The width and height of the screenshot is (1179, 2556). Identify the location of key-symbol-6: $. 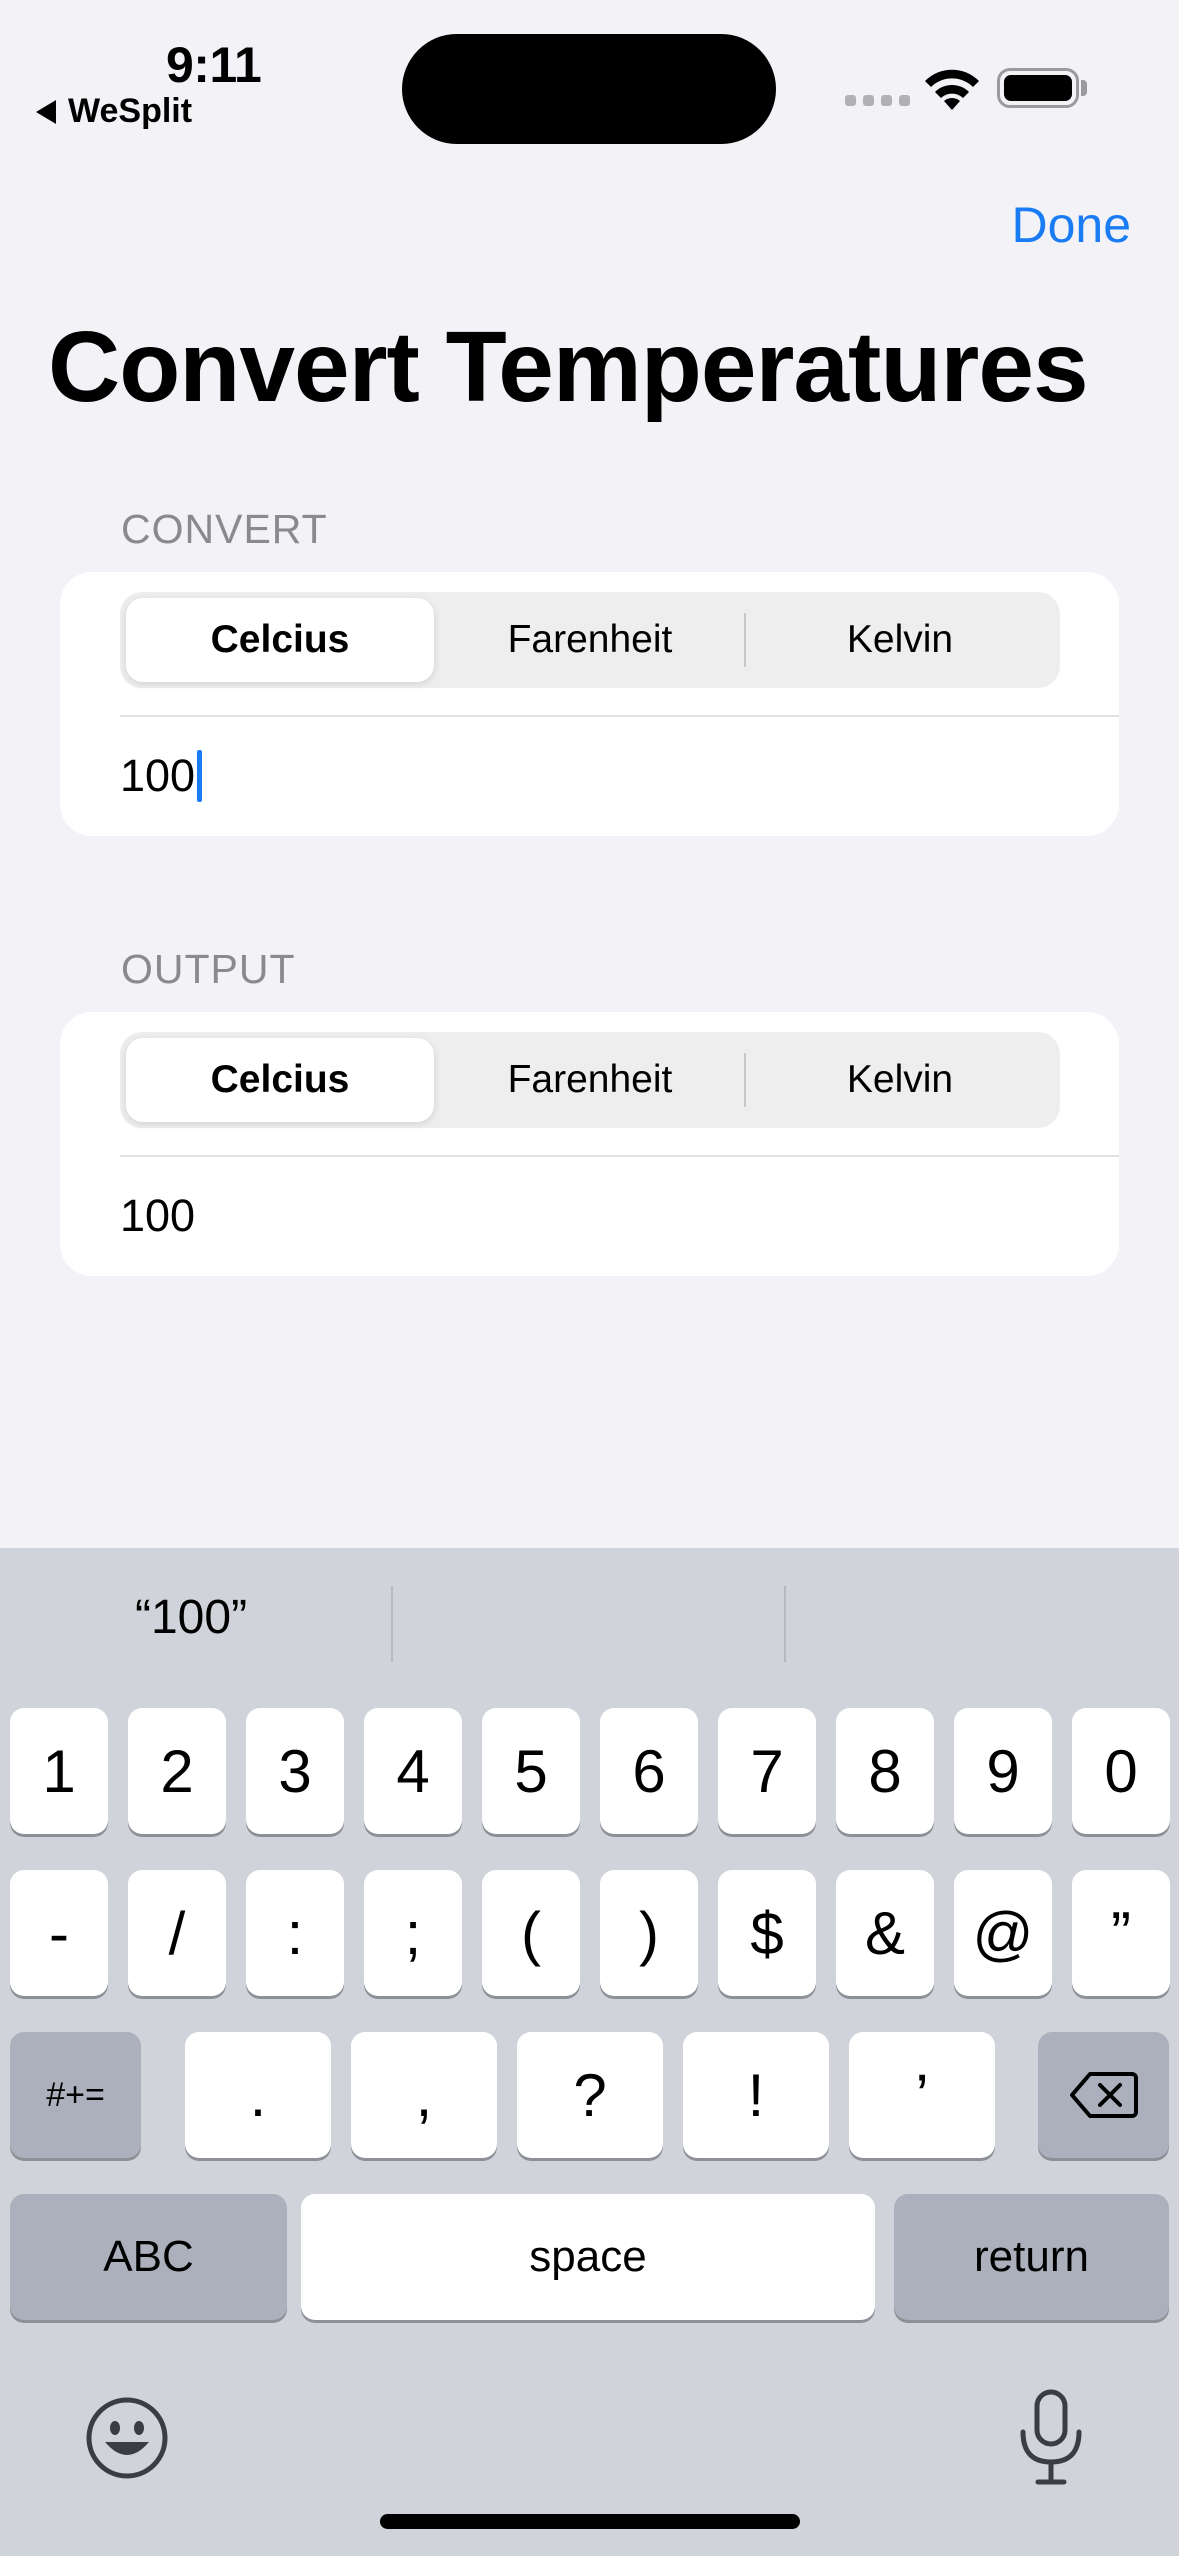
(767, 1933).